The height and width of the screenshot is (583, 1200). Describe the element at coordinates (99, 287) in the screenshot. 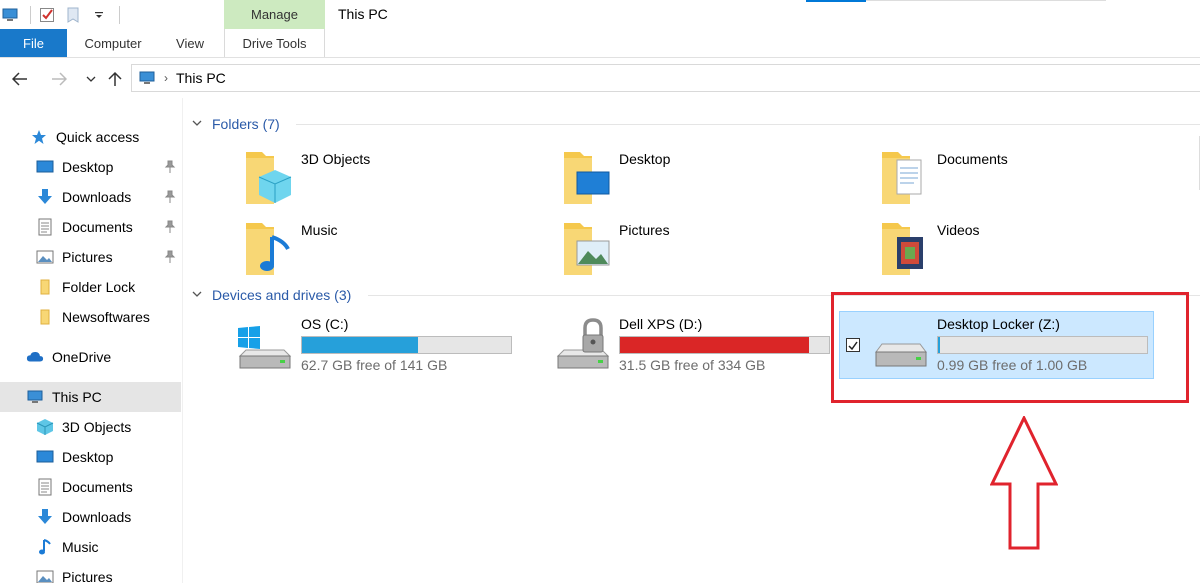

I see `sidebar-item-label: Folder Lock` at that location.